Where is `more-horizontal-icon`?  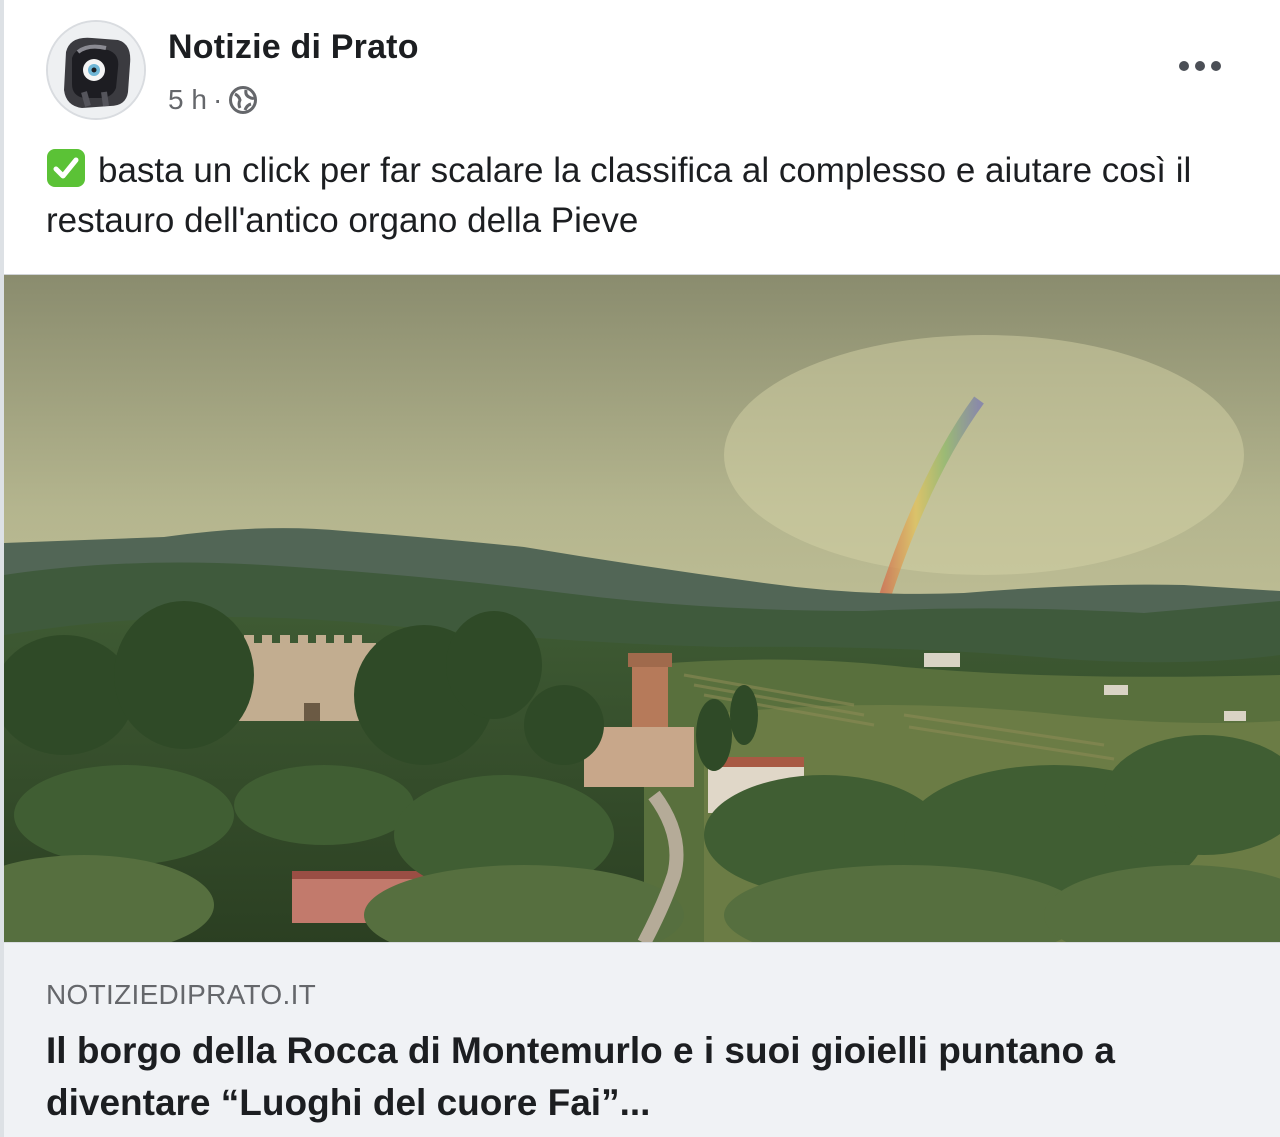
more-horizontal-icon is located at coordinates (1200, 66).